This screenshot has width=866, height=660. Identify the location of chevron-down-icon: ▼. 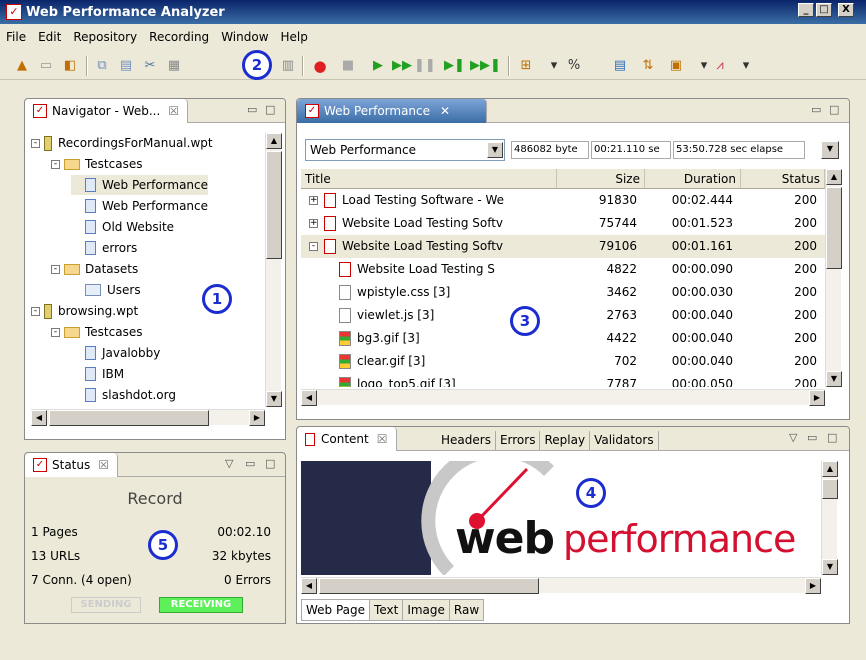
(495, 150).